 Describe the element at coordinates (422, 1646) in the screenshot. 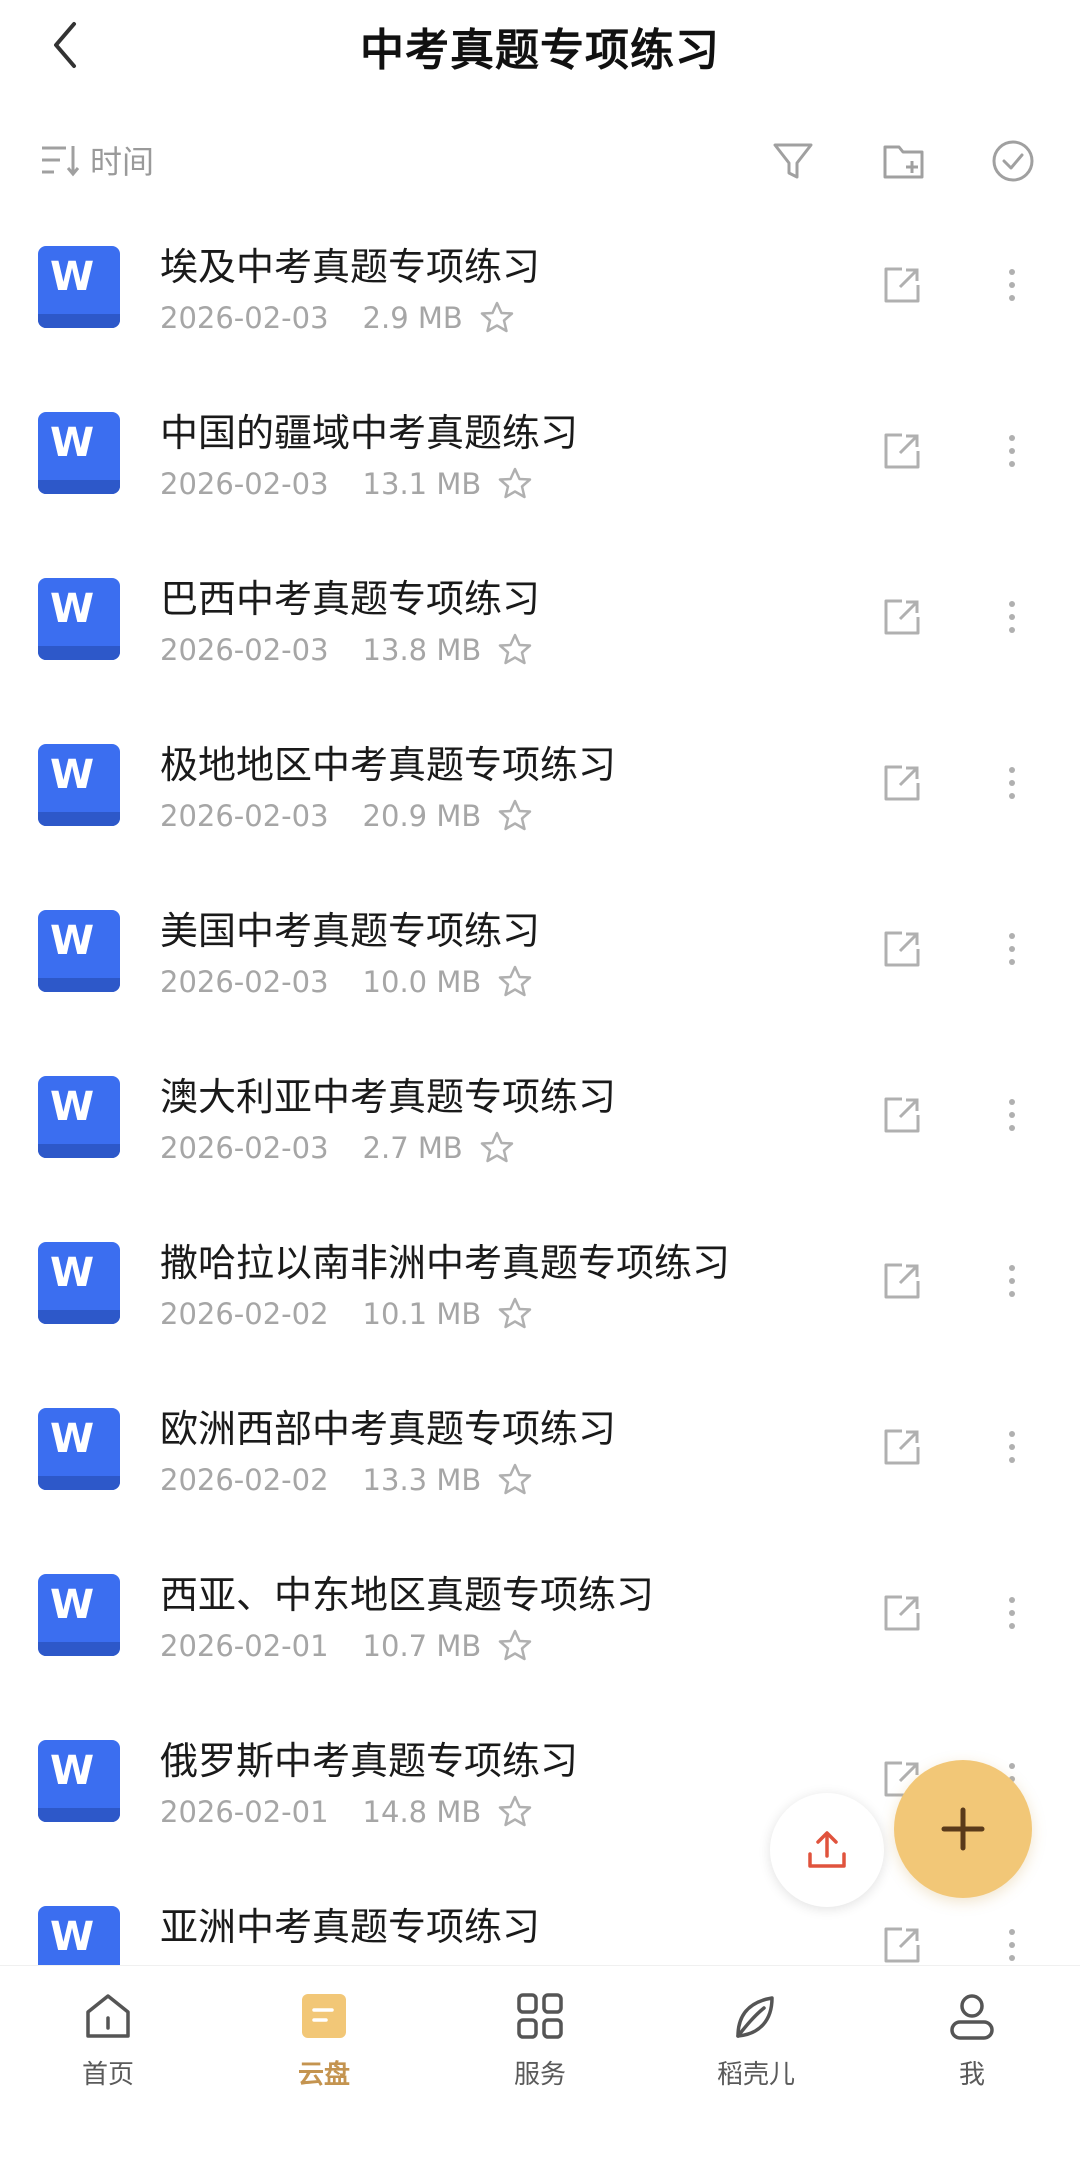

I see `file-size: 10.7 MB` at that location.